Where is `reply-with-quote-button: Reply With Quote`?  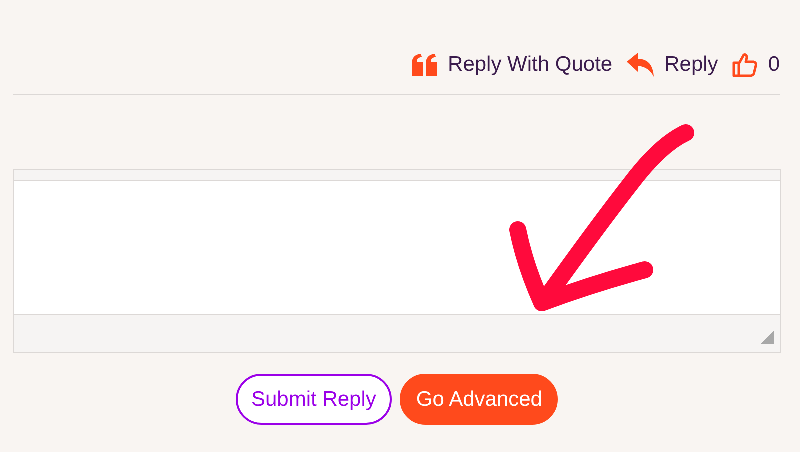 reply-with-quote-button: Reply With Quote is located at coordinates (512, 65).